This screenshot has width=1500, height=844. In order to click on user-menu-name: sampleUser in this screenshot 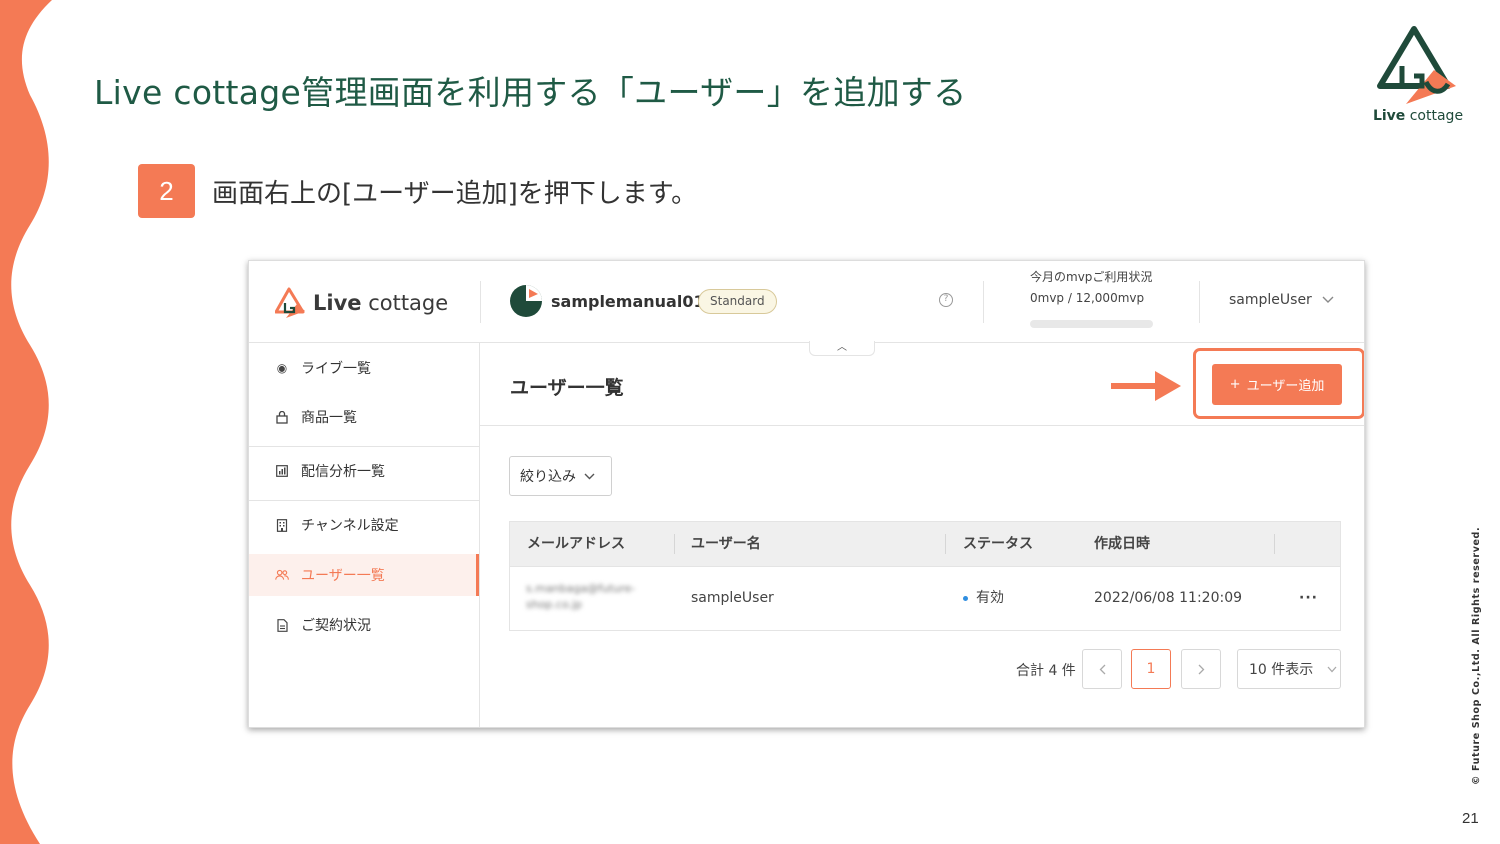, I will do `click(1270, 300)`.